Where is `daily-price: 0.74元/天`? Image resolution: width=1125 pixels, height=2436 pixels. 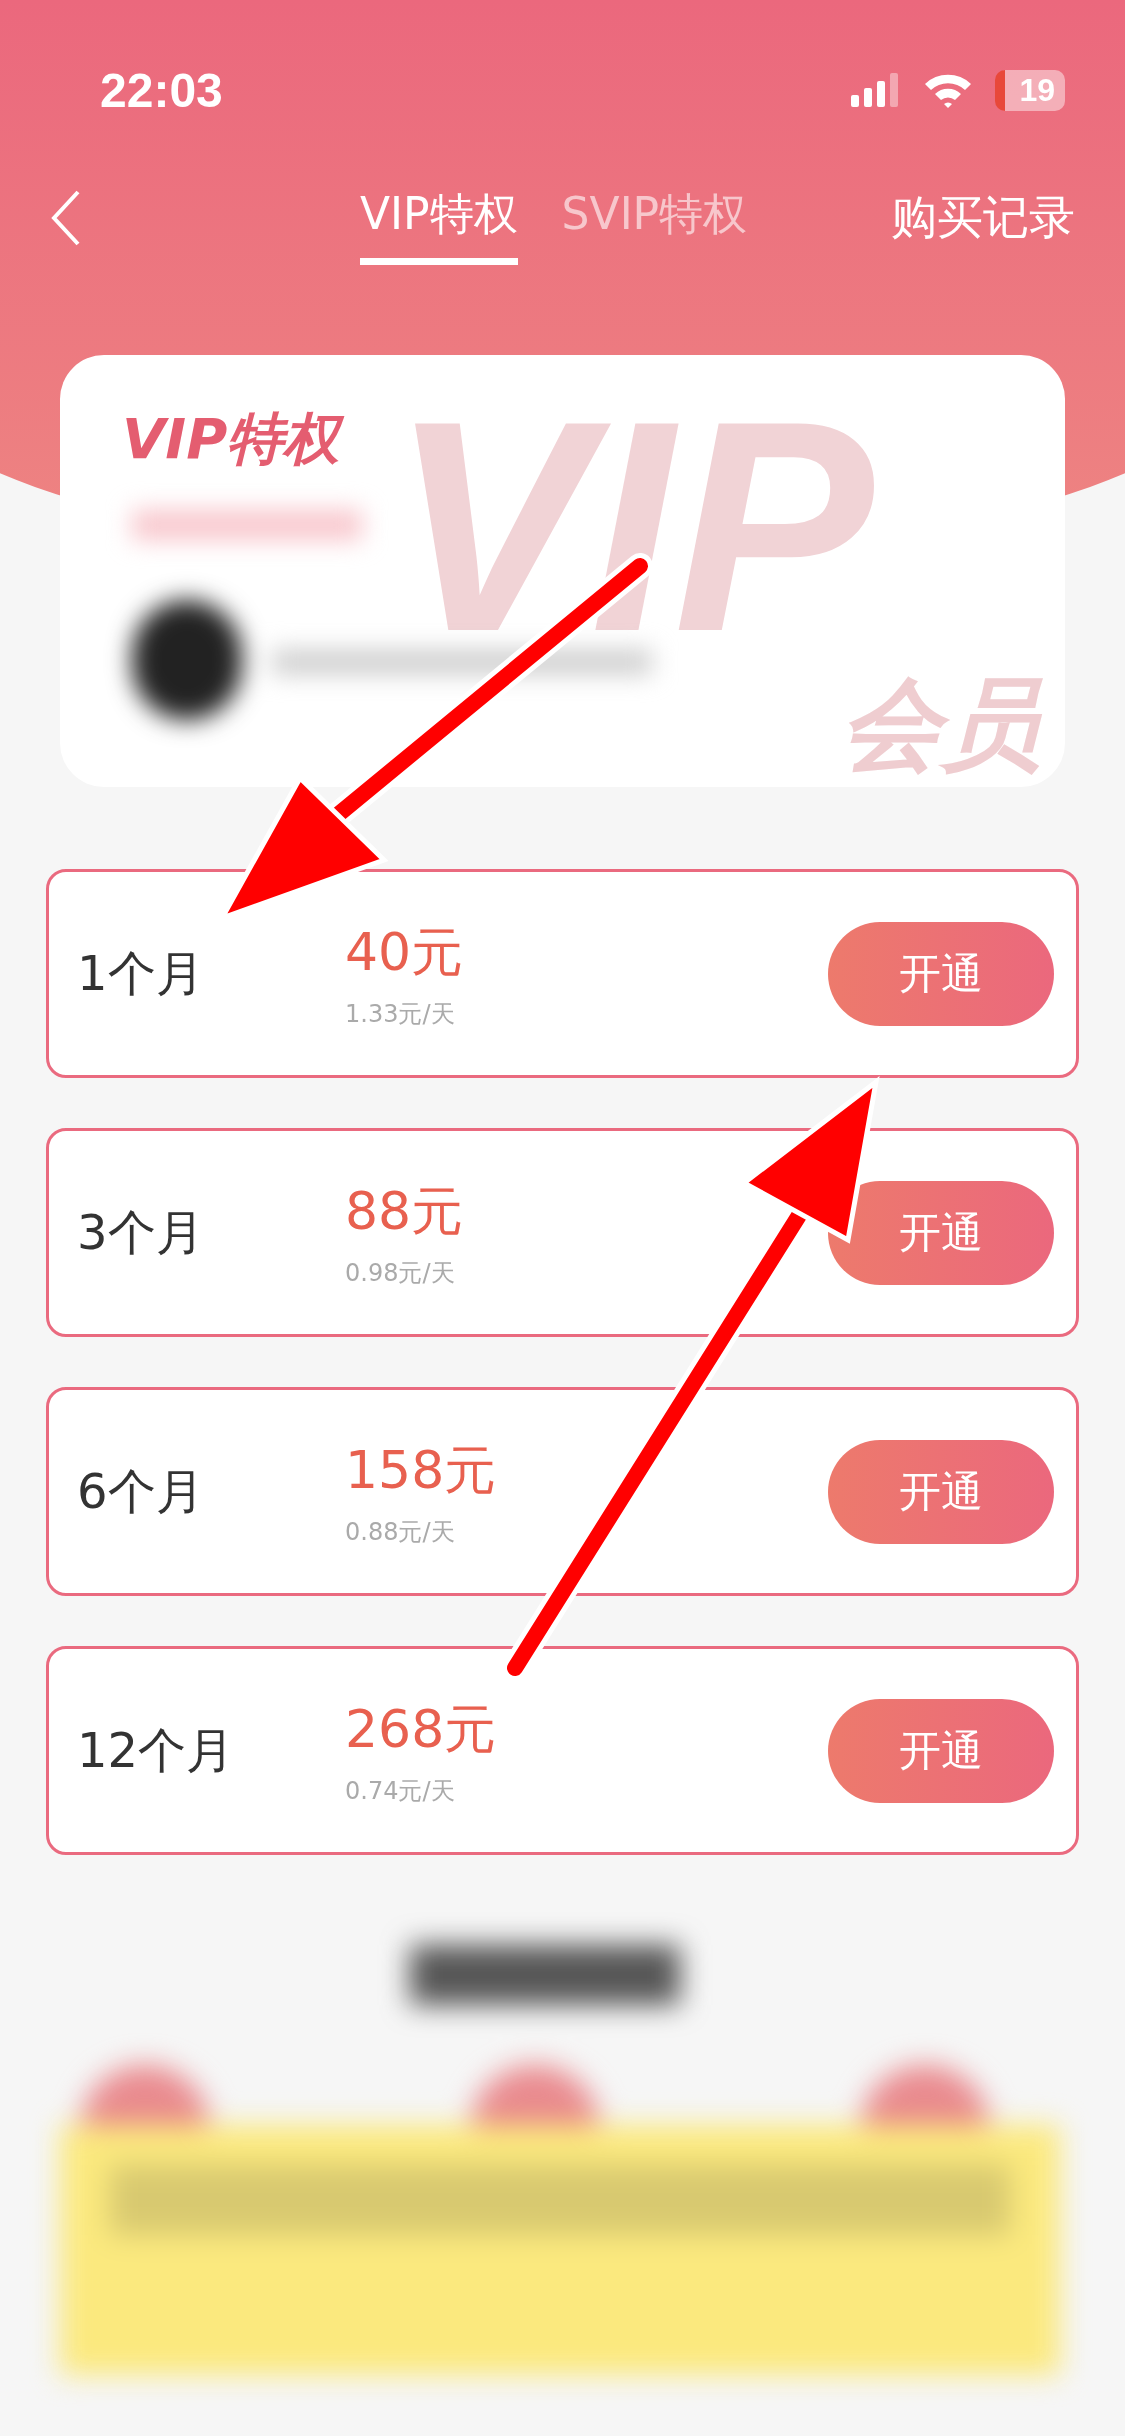
daily-price: 0.74元/天 is located at coordinates (400, 1791).